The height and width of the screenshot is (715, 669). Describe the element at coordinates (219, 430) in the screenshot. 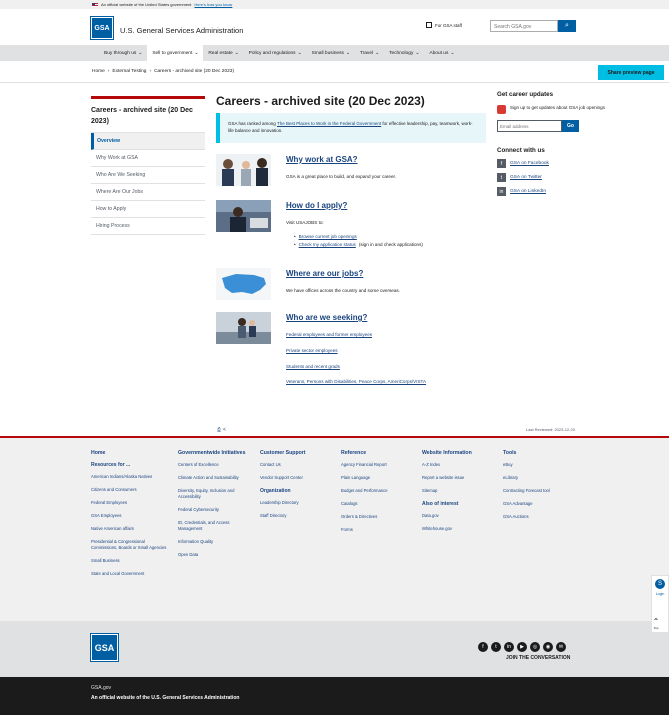

I see `print-icon: ⎙` at that location.